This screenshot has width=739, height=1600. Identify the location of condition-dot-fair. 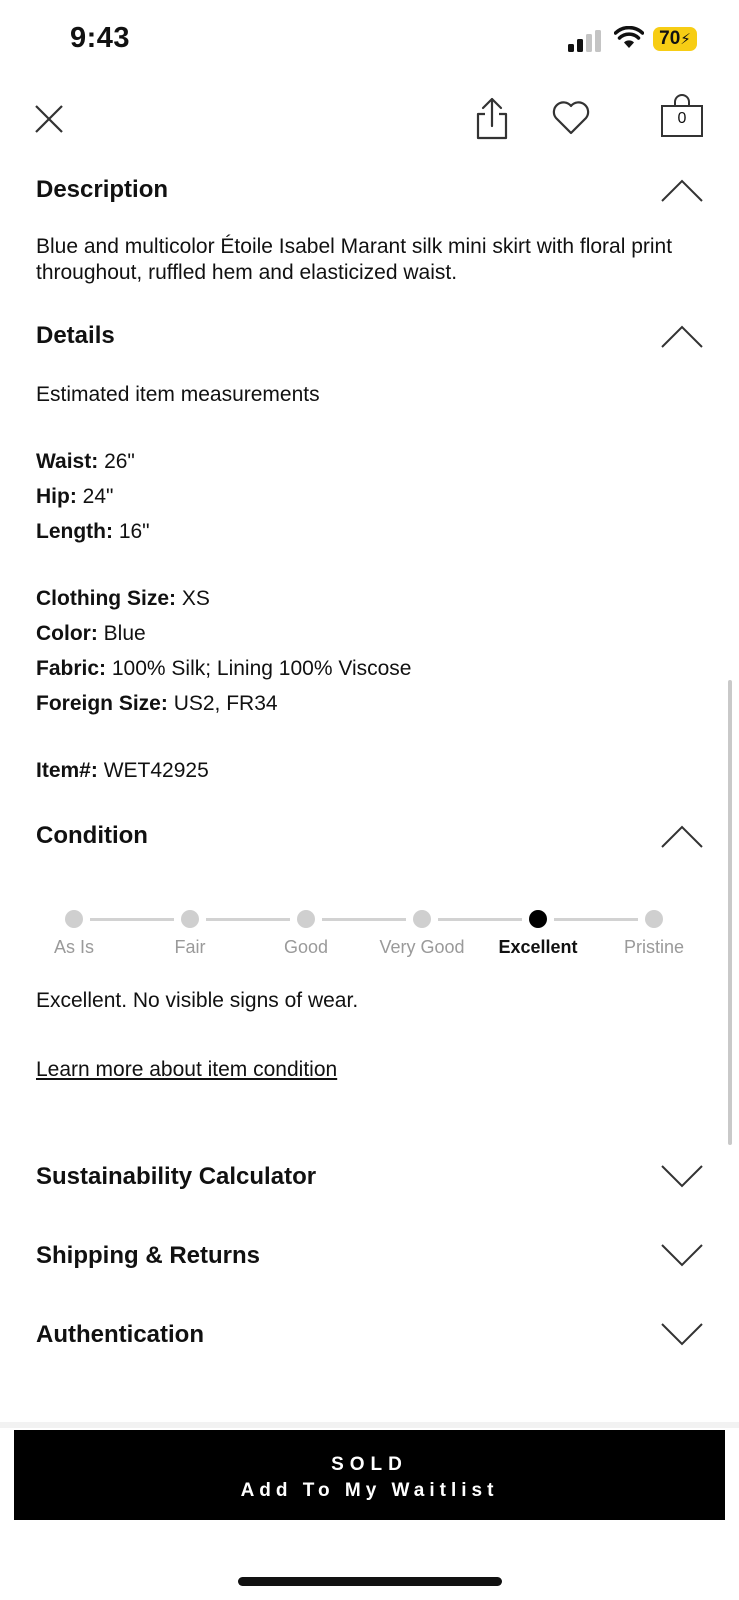
(190, 919).